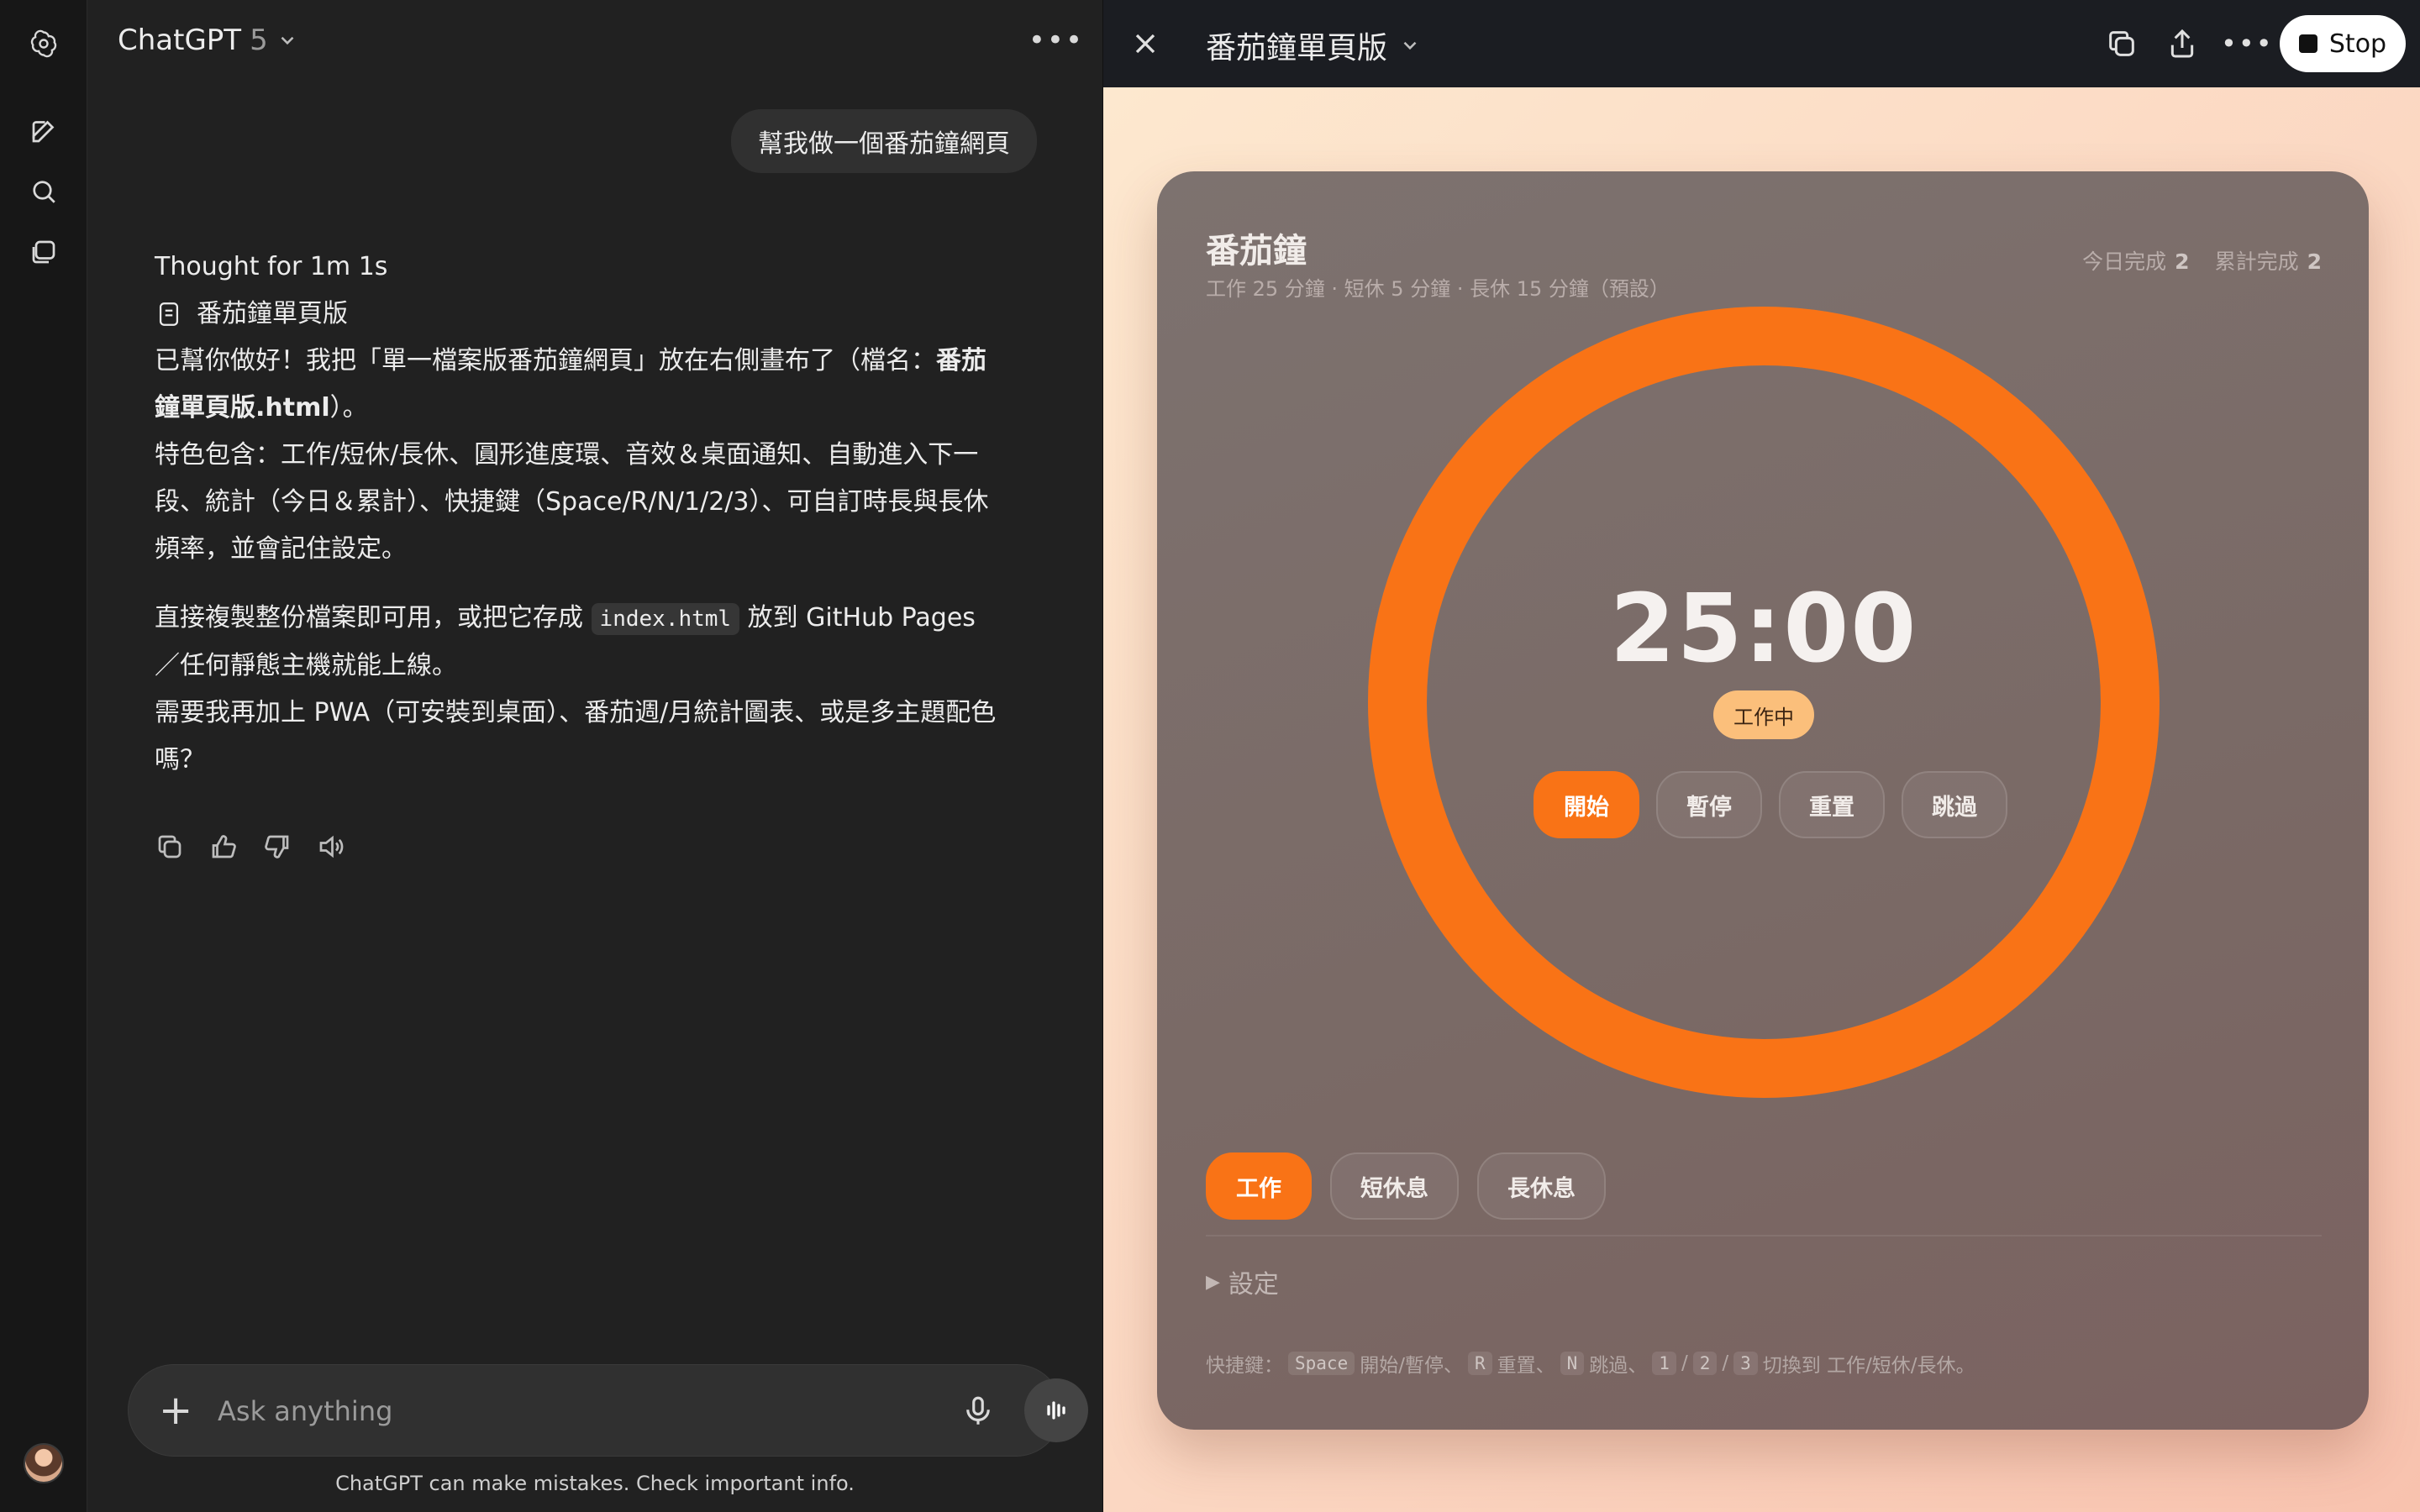 The width and height of the screenshot is (2420, 1512). What do you see at coordinates (1572, 1363) in the screenshot?
I see `key-n: N` at bounding box center [1572, 1363].